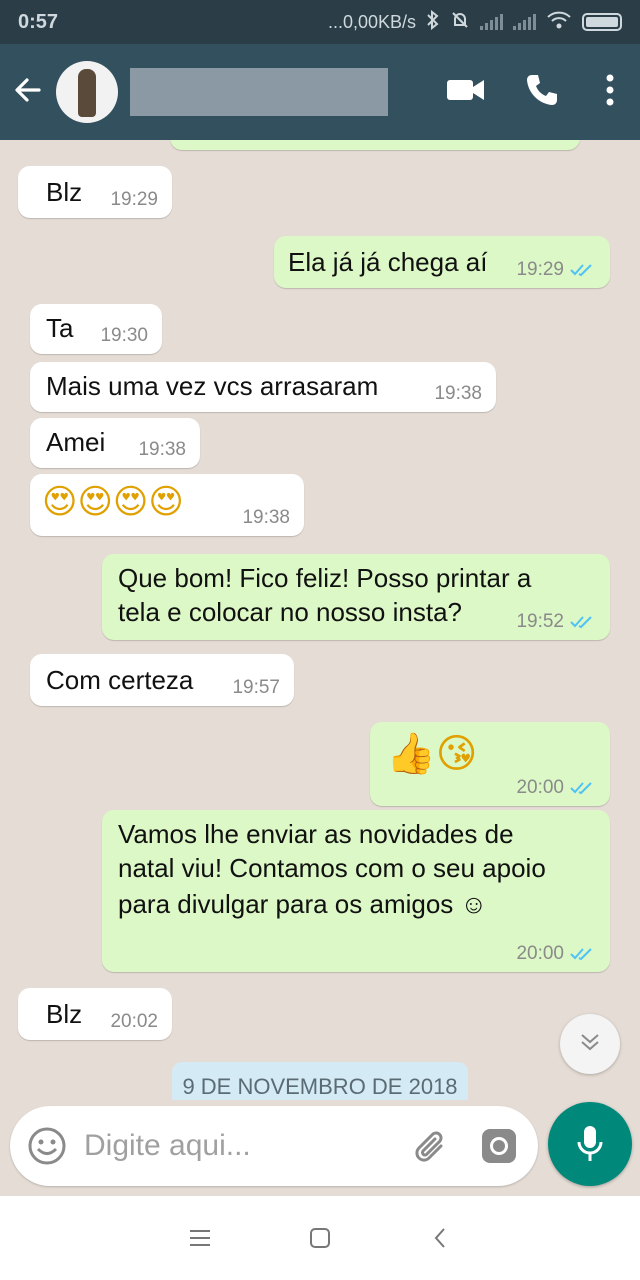 The height and width of the screenshot is (1280, 640). What do you see at coordinates (371, 21) in the screenshot?
I see `network-speed: ...0,00KB/s` at bounding box center [371, 21].